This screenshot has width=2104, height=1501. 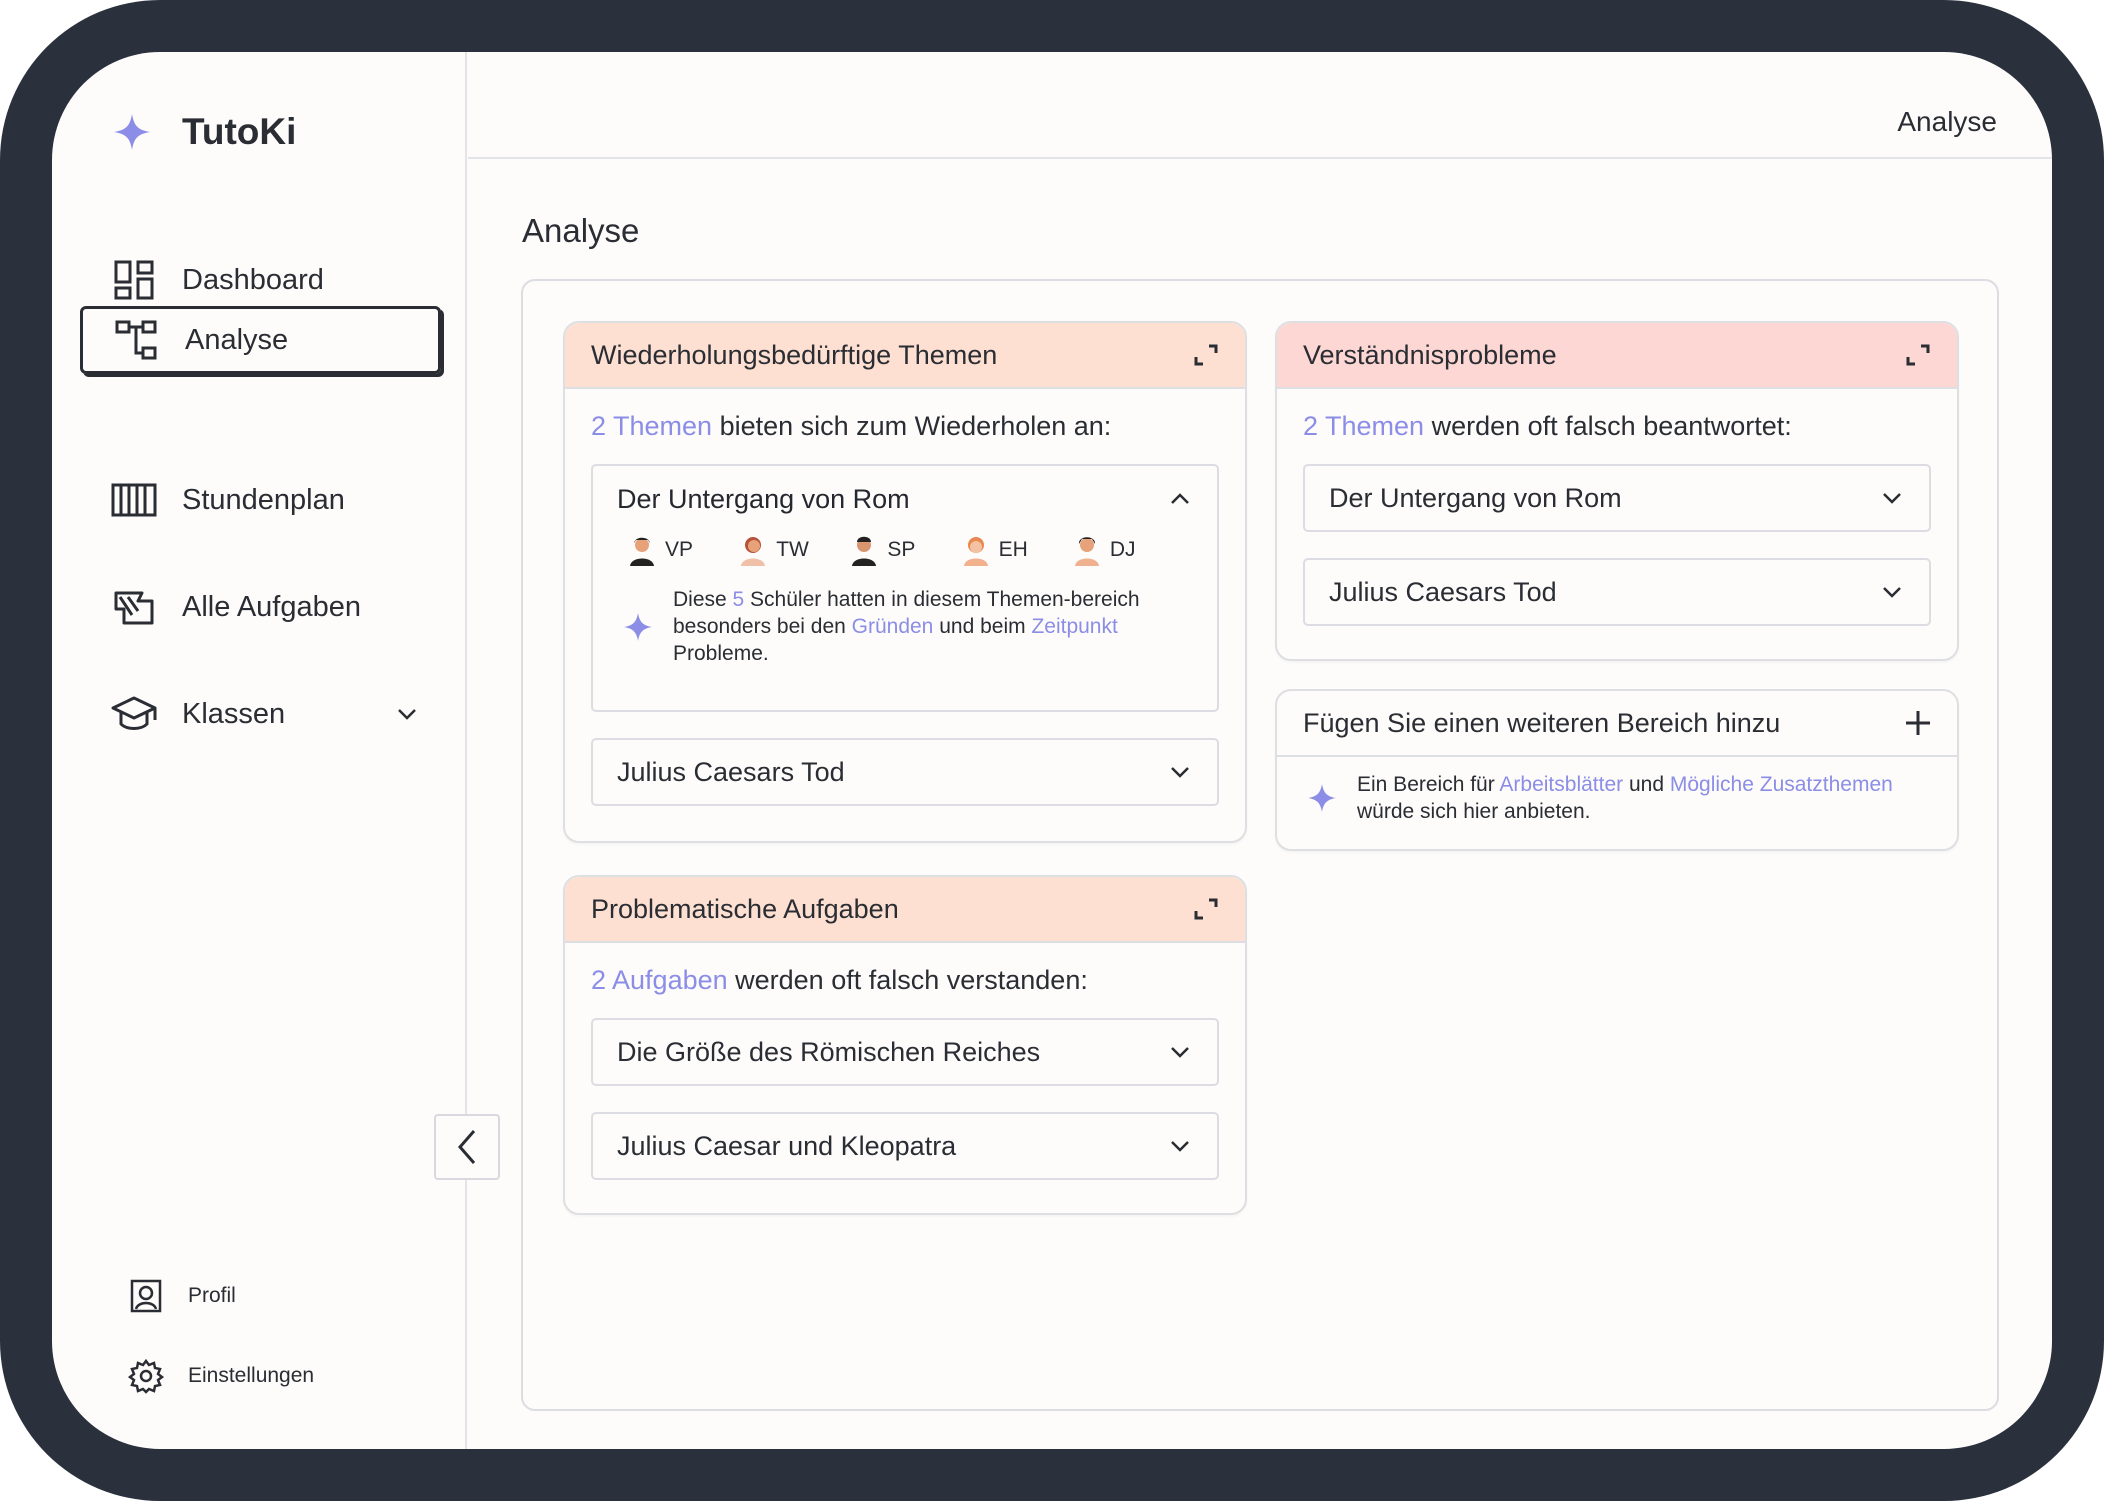 What do you see at coordinates (1074, 626) in the screenshot?
I see `hint-link-zeitpunkt: Zeitpunkt` at bounding box center [1074, 626].